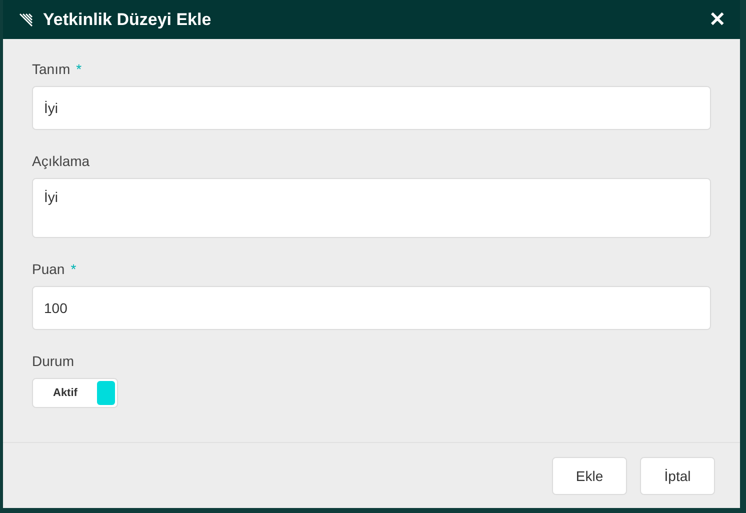 This screenshot has width=746, height=513. Describe the element at coordinates (48, 269) in the screenshot. I see `field-label: Puan` at that location.